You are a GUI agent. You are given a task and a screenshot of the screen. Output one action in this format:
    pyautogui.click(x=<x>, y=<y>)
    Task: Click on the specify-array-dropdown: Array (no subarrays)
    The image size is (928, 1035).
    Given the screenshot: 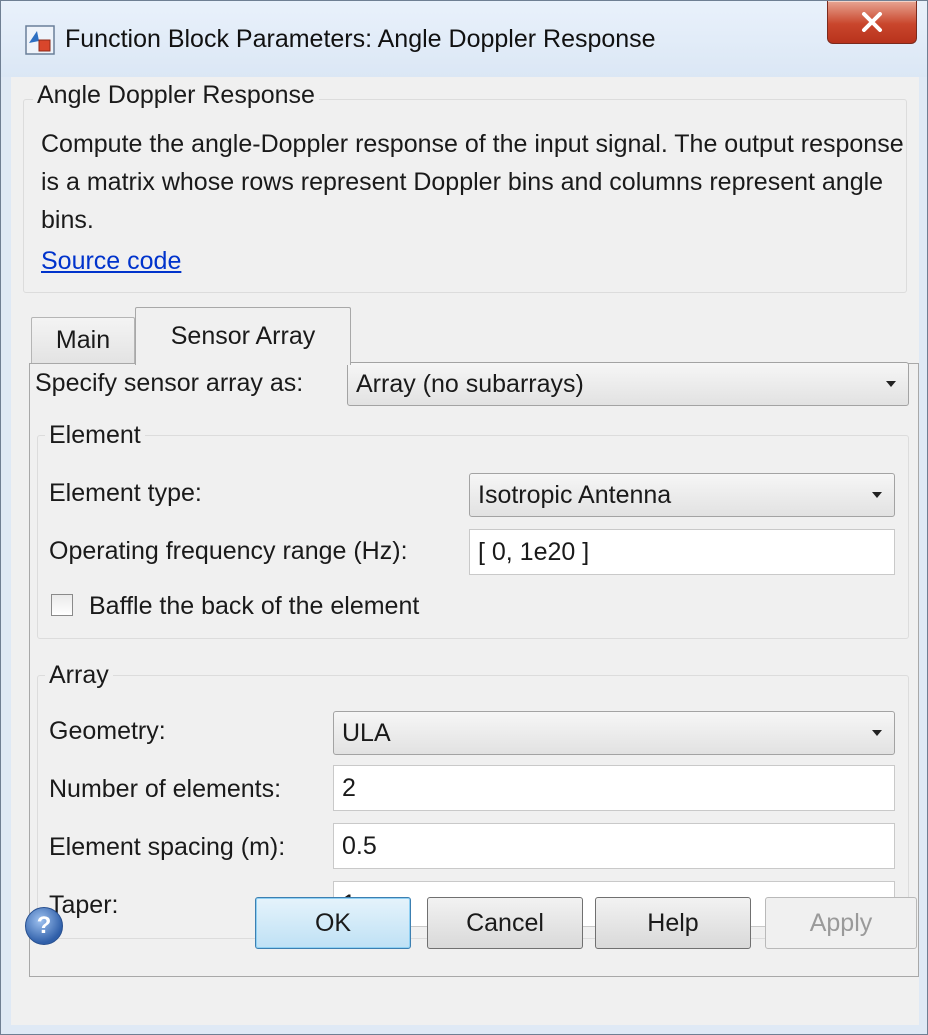 What is the action you would take?
    pyautogui.click(x=628, y=384)
    